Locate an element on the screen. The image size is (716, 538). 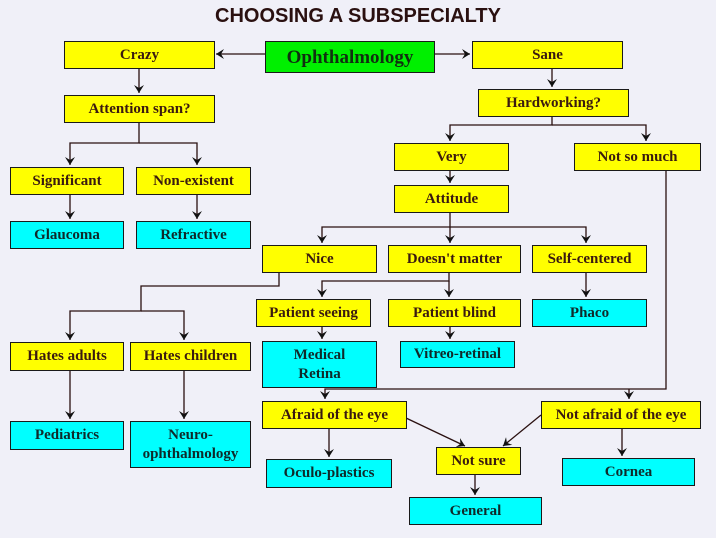
node-neuro-ophthalmology: Neuro-​ophthalmology is located at coordinates (190, 444).